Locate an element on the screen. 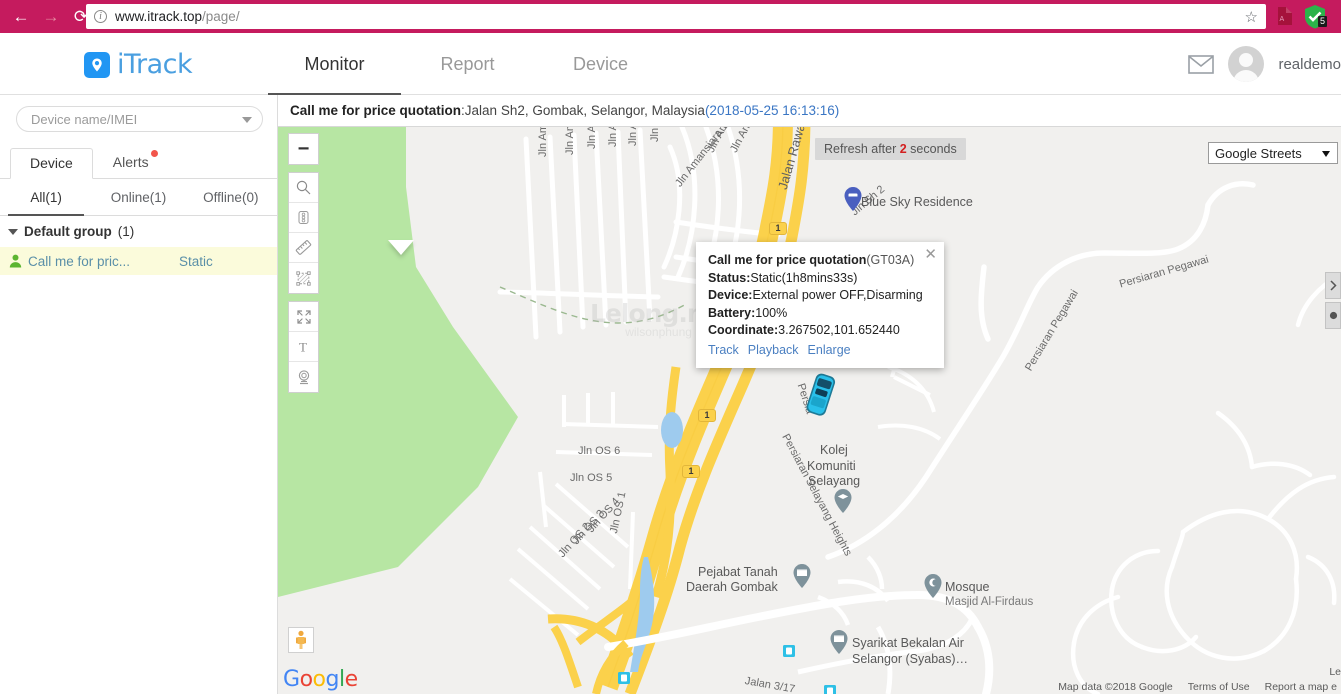 The image size is (1341, 694). nav-tab-report: Report is located at coordinates (467, 64).